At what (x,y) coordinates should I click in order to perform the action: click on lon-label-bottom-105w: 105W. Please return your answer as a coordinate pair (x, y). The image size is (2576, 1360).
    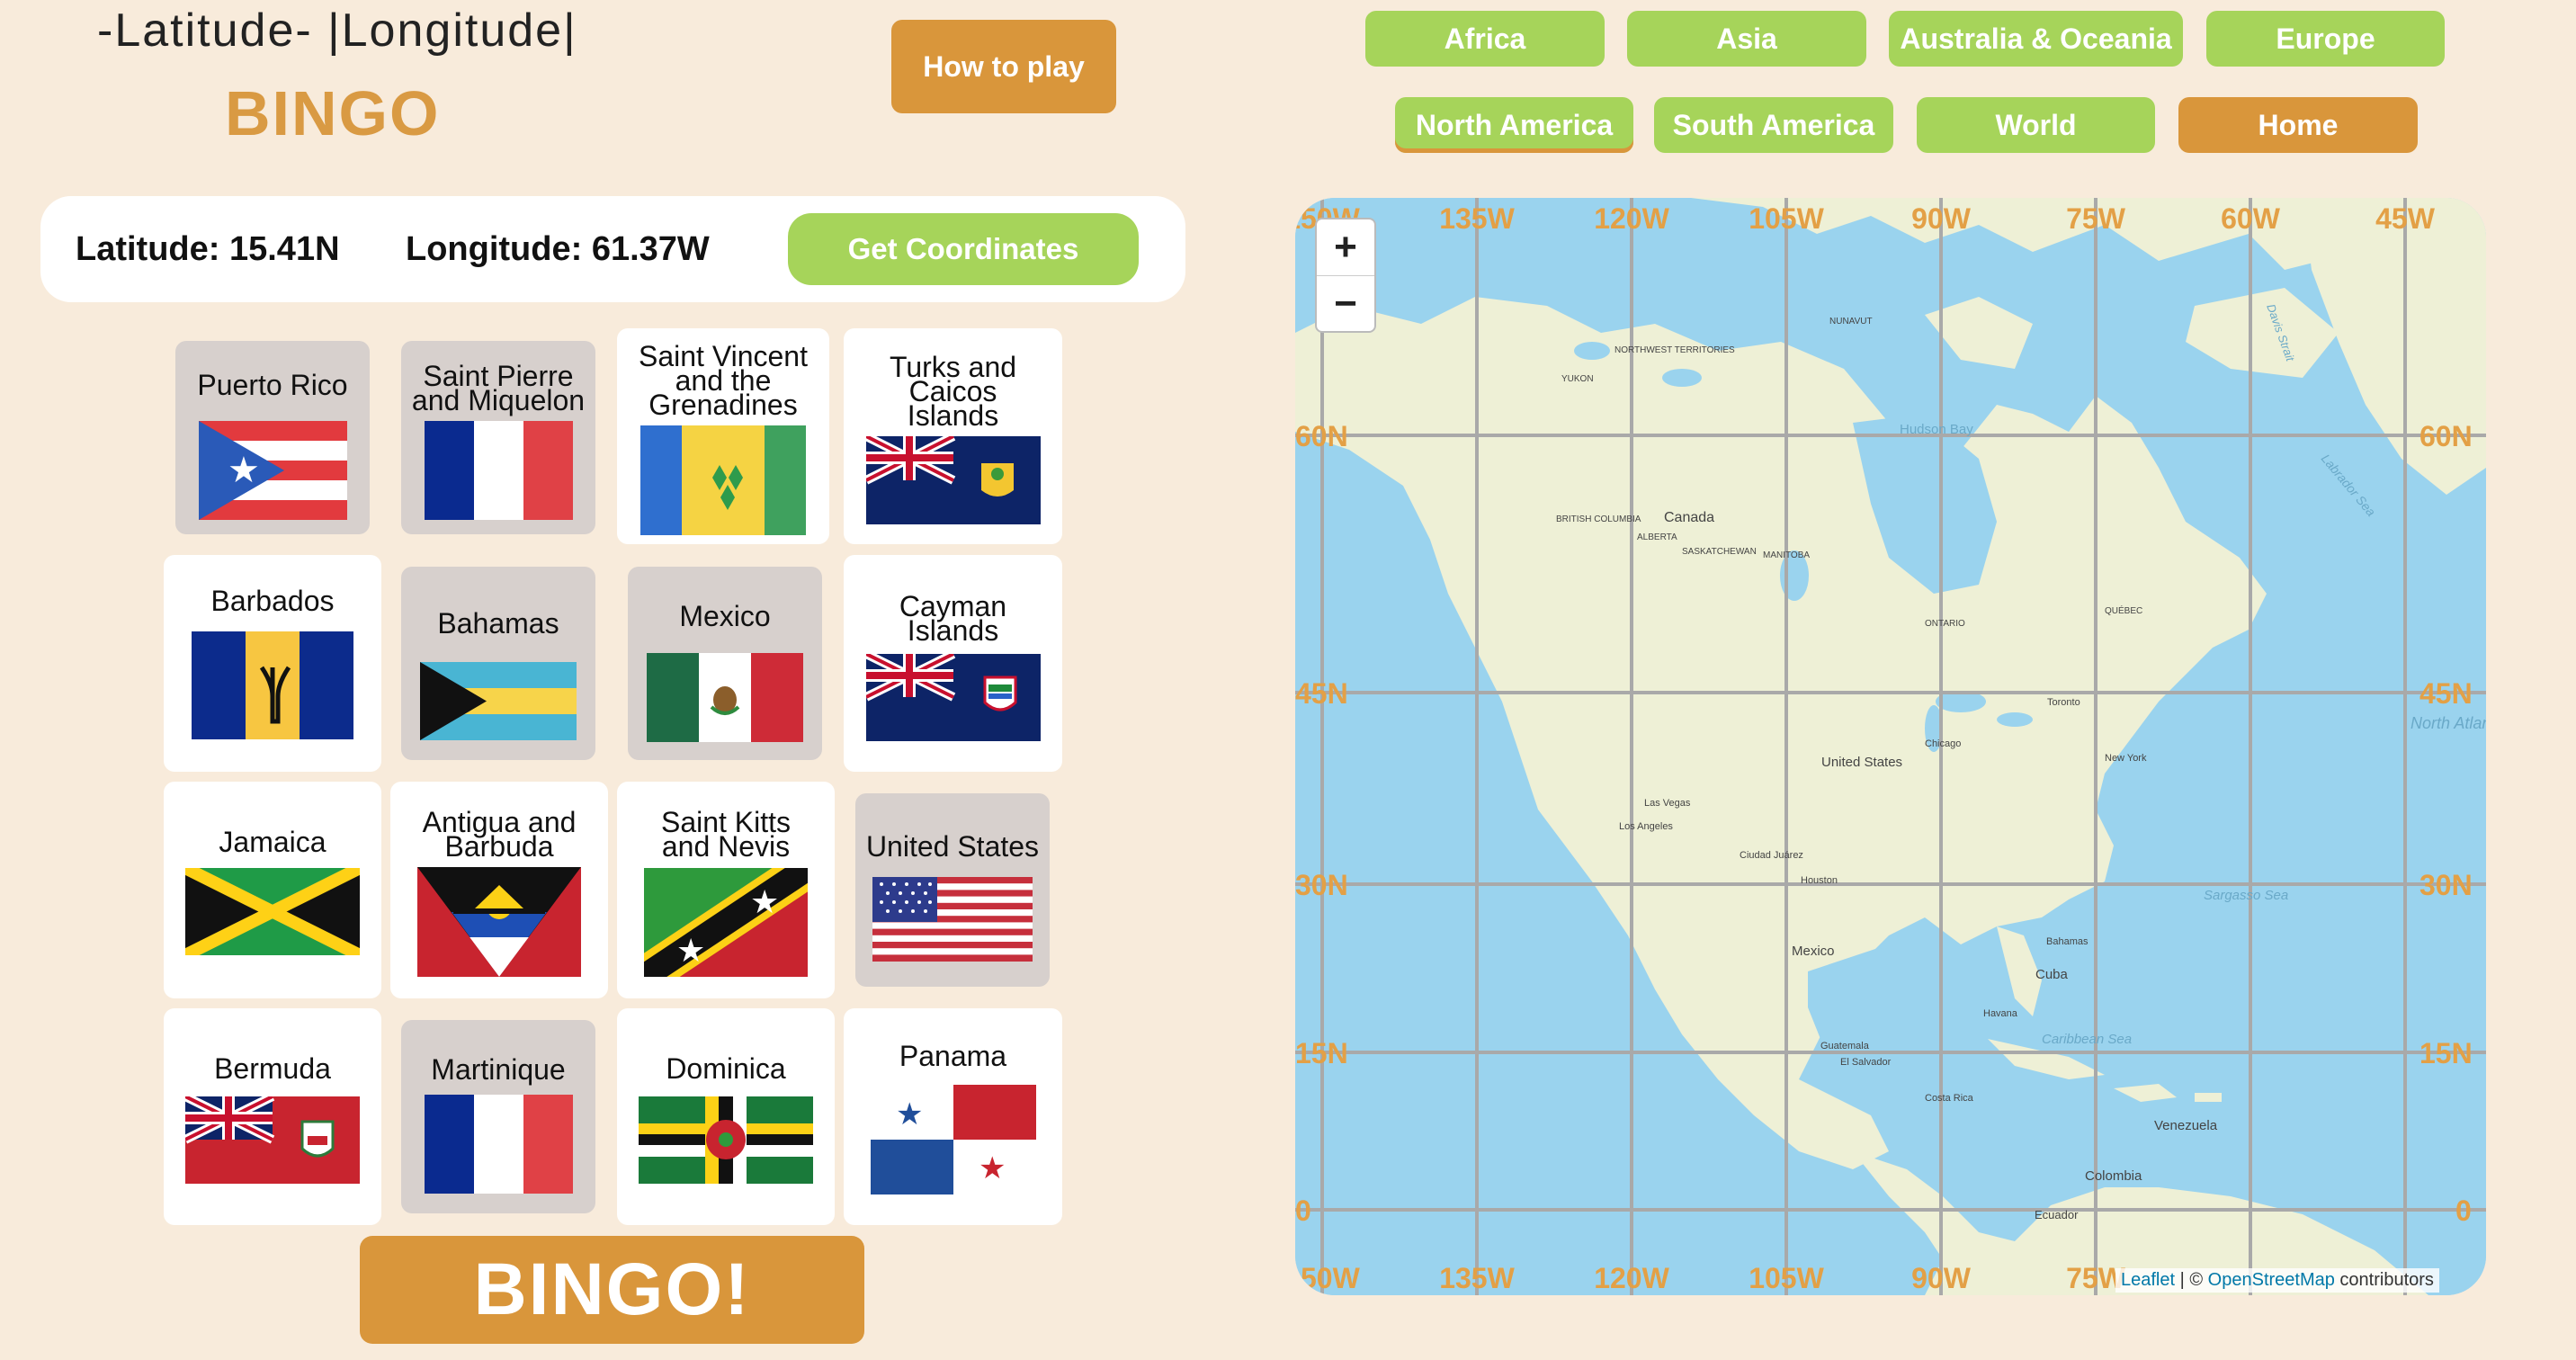
    Looking at the image, I should click on (1786, 1278).